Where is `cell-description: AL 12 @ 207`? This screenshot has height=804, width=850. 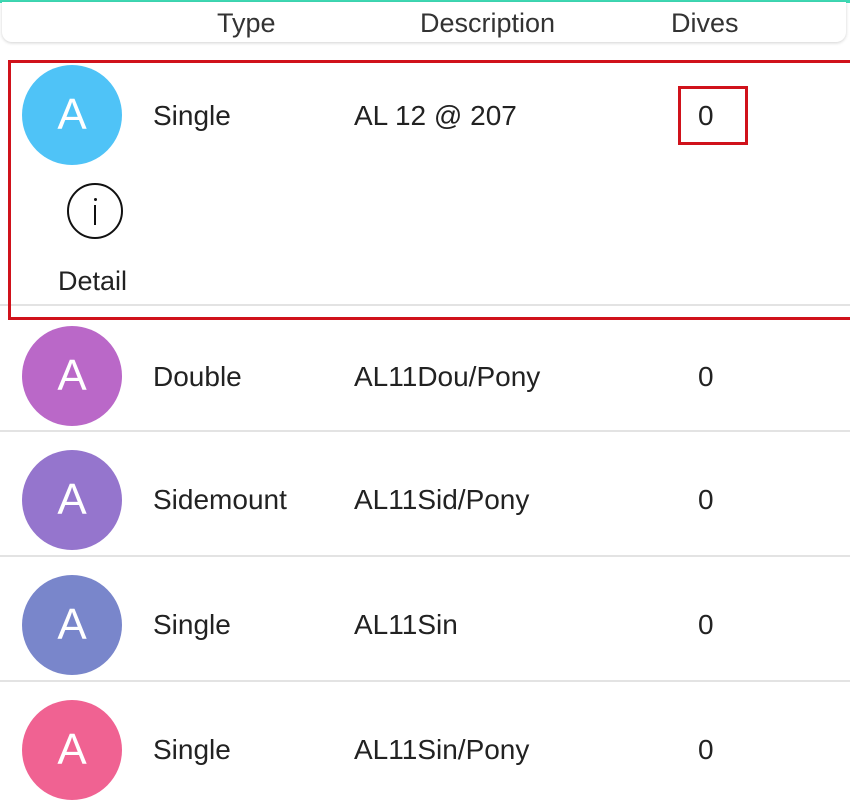 cell-description: AL 12 @ 207 is located at coordinates (435, 115).